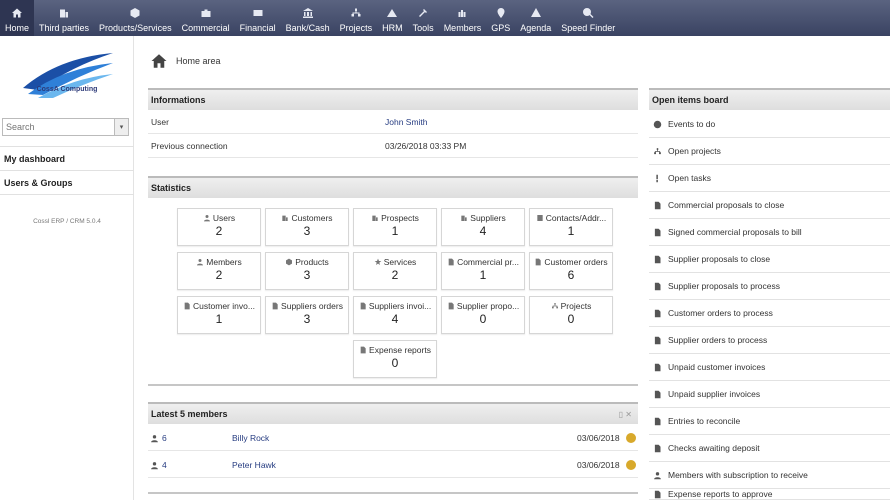 The image size is (890, 500). Describe the element at coordinates (67, 170) in the screenshot. I see `sidebar-divider` at that location.